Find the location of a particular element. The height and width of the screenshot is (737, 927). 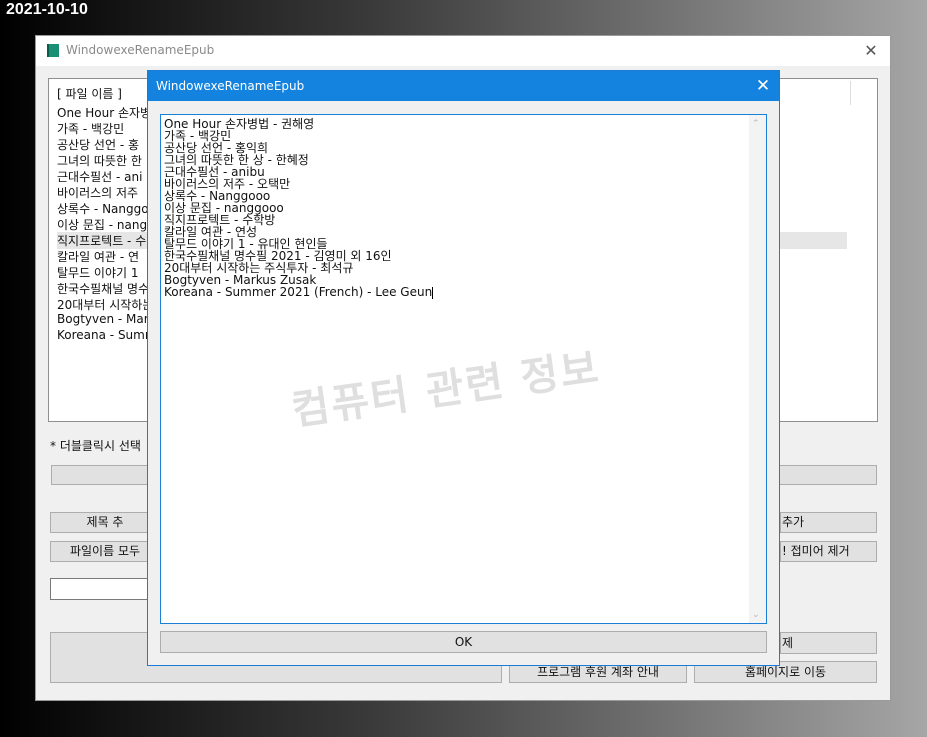

list-item: One Hour 손자병 is located at coordinates (104, 112).